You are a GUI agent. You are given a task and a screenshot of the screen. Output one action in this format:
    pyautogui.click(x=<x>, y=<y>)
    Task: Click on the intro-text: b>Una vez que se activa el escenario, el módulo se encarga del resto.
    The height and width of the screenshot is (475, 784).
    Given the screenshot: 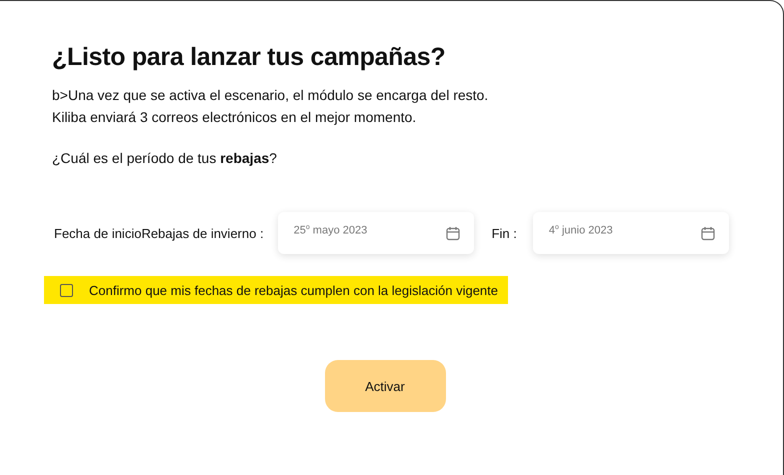 What is the action you would take?
    pyautogui.click(x=271, y=95)
    